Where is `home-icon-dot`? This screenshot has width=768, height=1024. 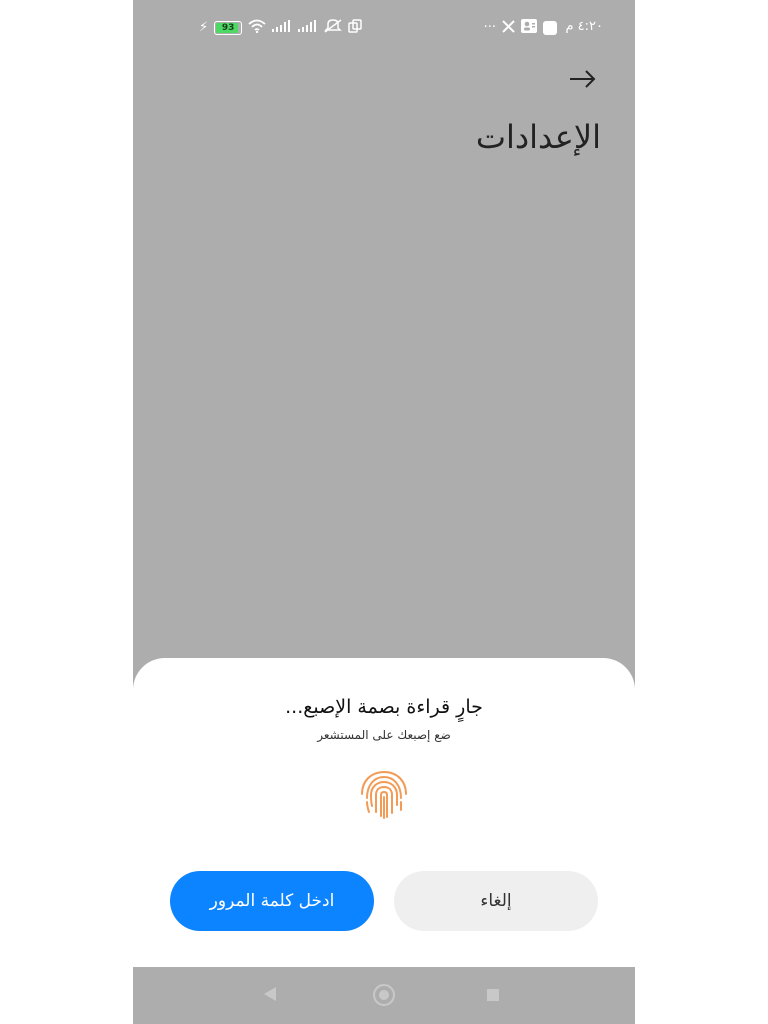
home-icon-dot is located at coordinates (384, 995).